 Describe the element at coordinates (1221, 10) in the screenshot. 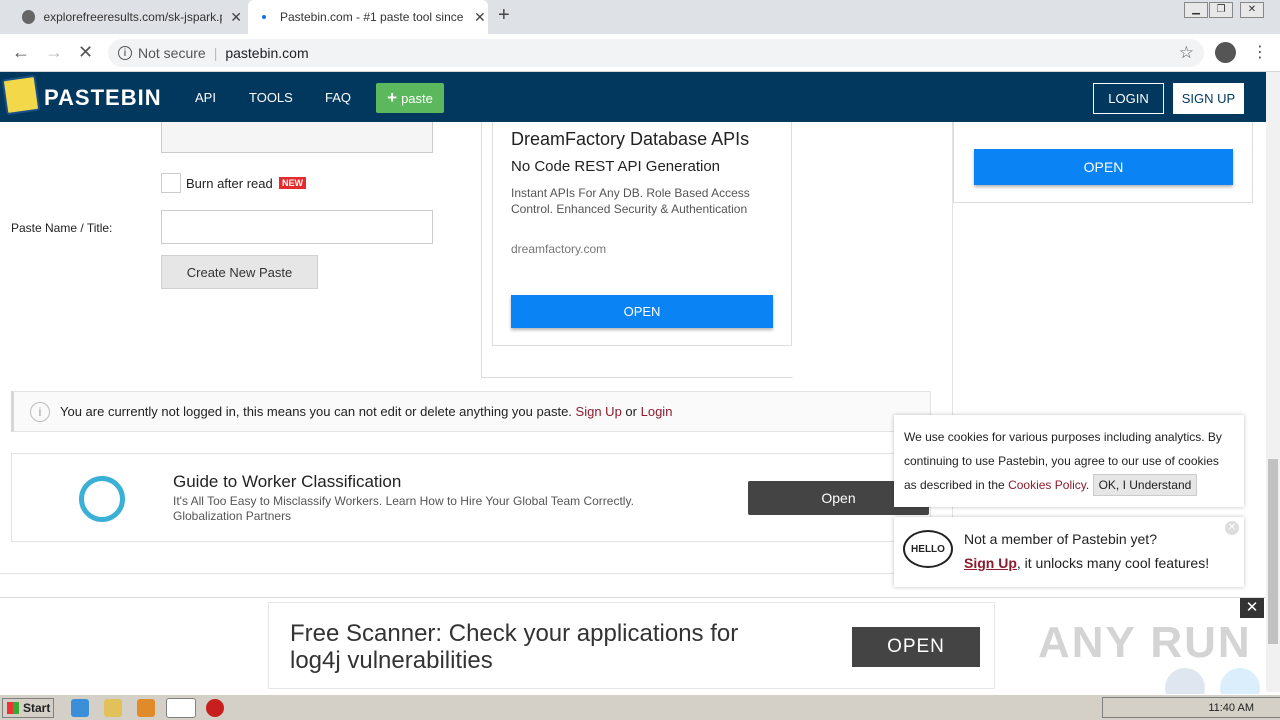

I see `maximize-icon: ❐` at that location.